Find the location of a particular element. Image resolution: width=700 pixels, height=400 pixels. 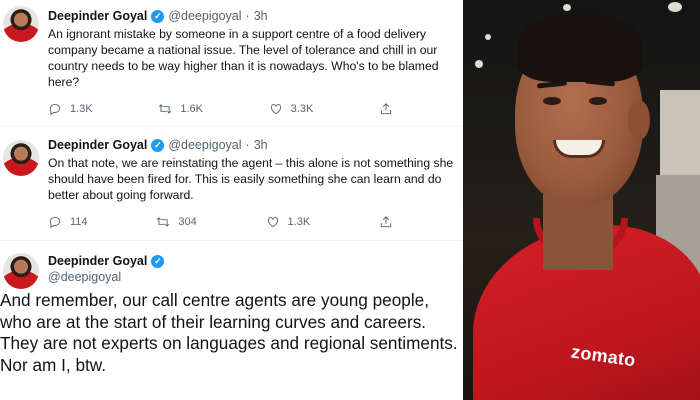

retweet-count: 304 is located at coordinates (187, 222).